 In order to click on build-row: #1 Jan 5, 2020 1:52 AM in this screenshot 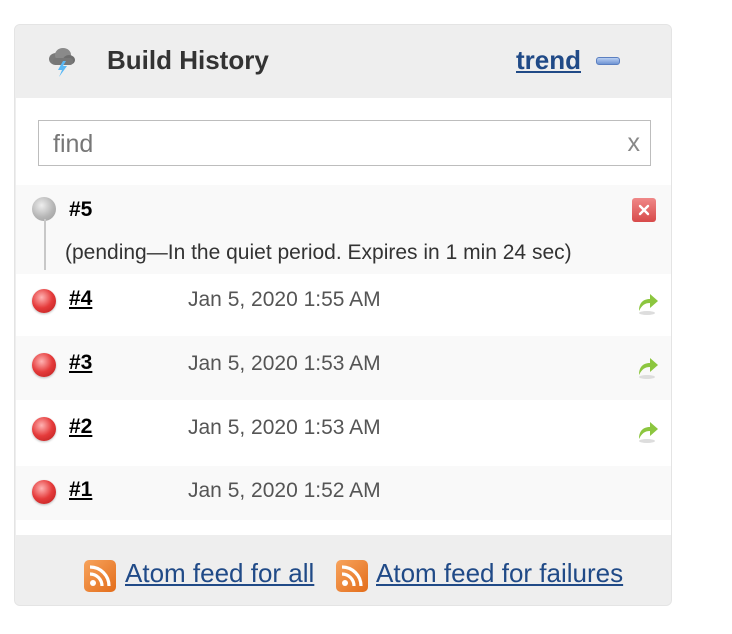, I will do `click(343, 493)`.